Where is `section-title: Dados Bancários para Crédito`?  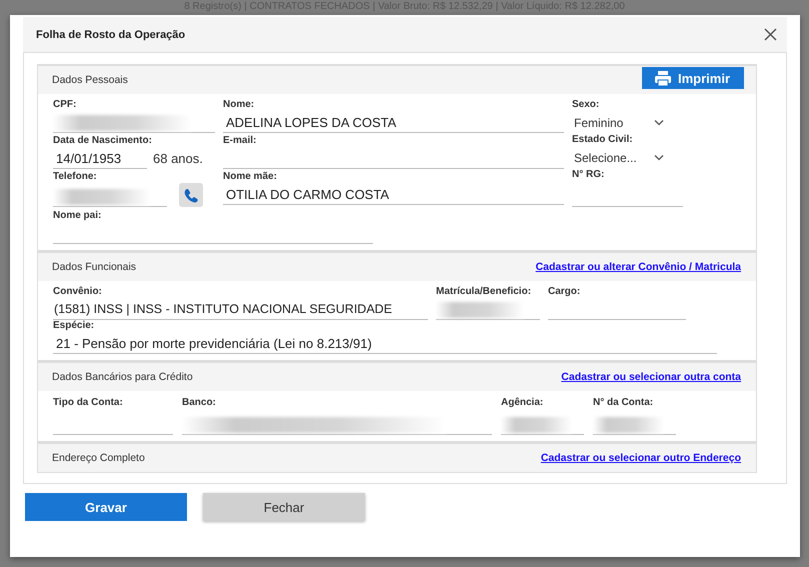
section-title: Dados Bancários para Crédito is located at coordinates (122, 377).